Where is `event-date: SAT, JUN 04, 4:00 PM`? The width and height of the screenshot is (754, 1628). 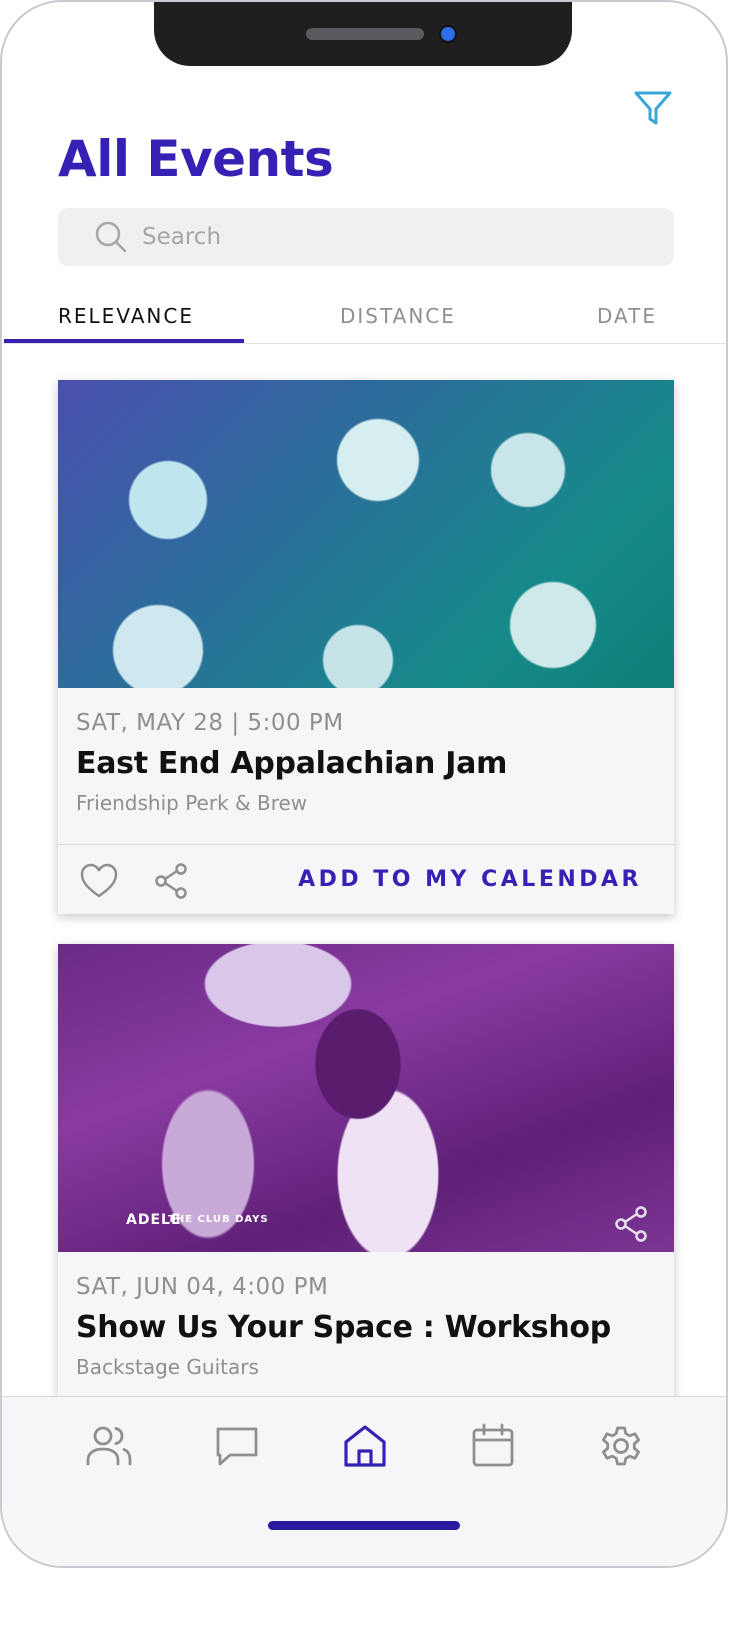 event-date: SAT, JUN 04, 4:00 PM is located at coordinates (202, 1287).